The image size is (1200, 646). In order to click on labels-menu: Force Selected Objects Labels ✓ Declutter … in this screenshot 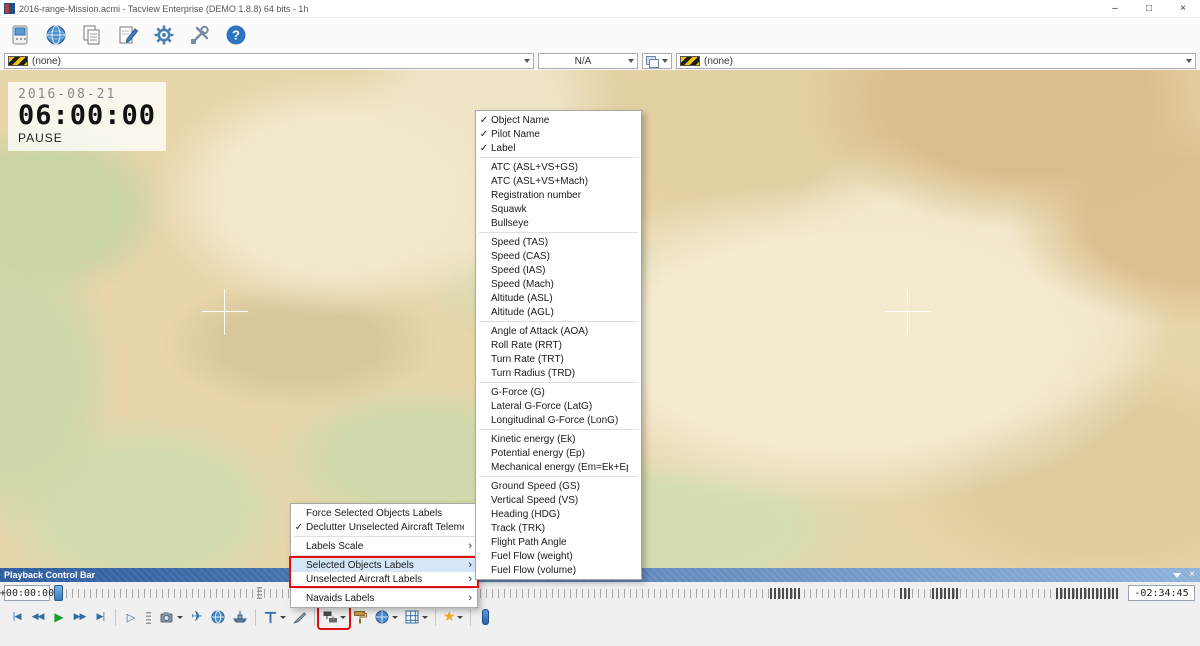, I will do `click(384, 555)`.